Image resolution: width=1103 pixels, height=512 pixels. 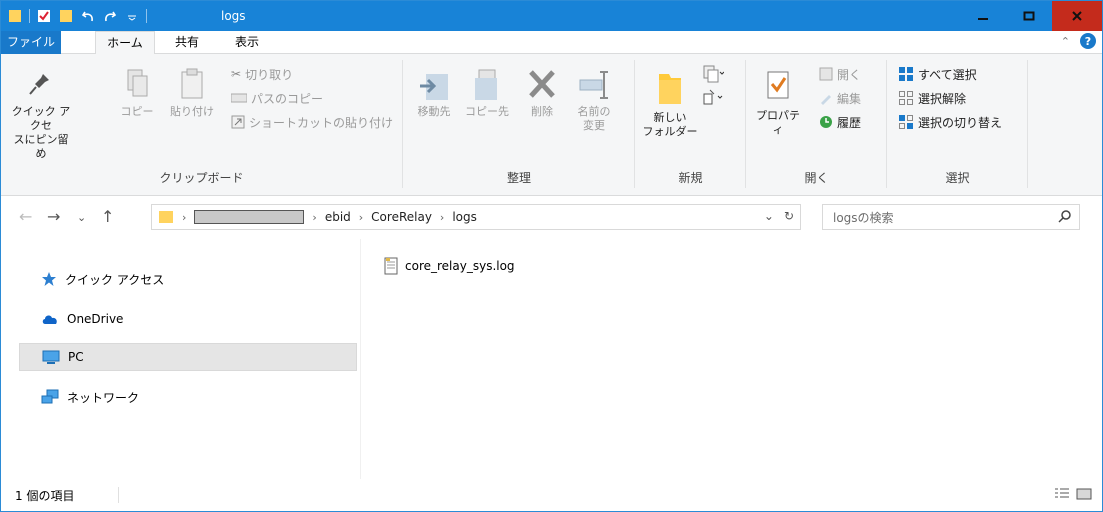 I want to click on invert-selection-label: 選択の切り替え, so click(x=960, y=122).